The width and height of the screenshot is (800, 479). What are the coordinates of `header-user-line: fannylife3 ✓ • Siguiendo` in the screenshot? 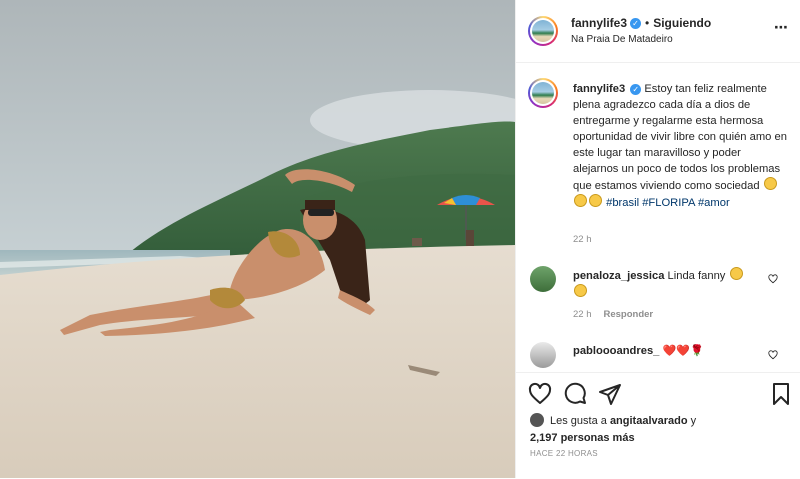 It's located at (641, 23).